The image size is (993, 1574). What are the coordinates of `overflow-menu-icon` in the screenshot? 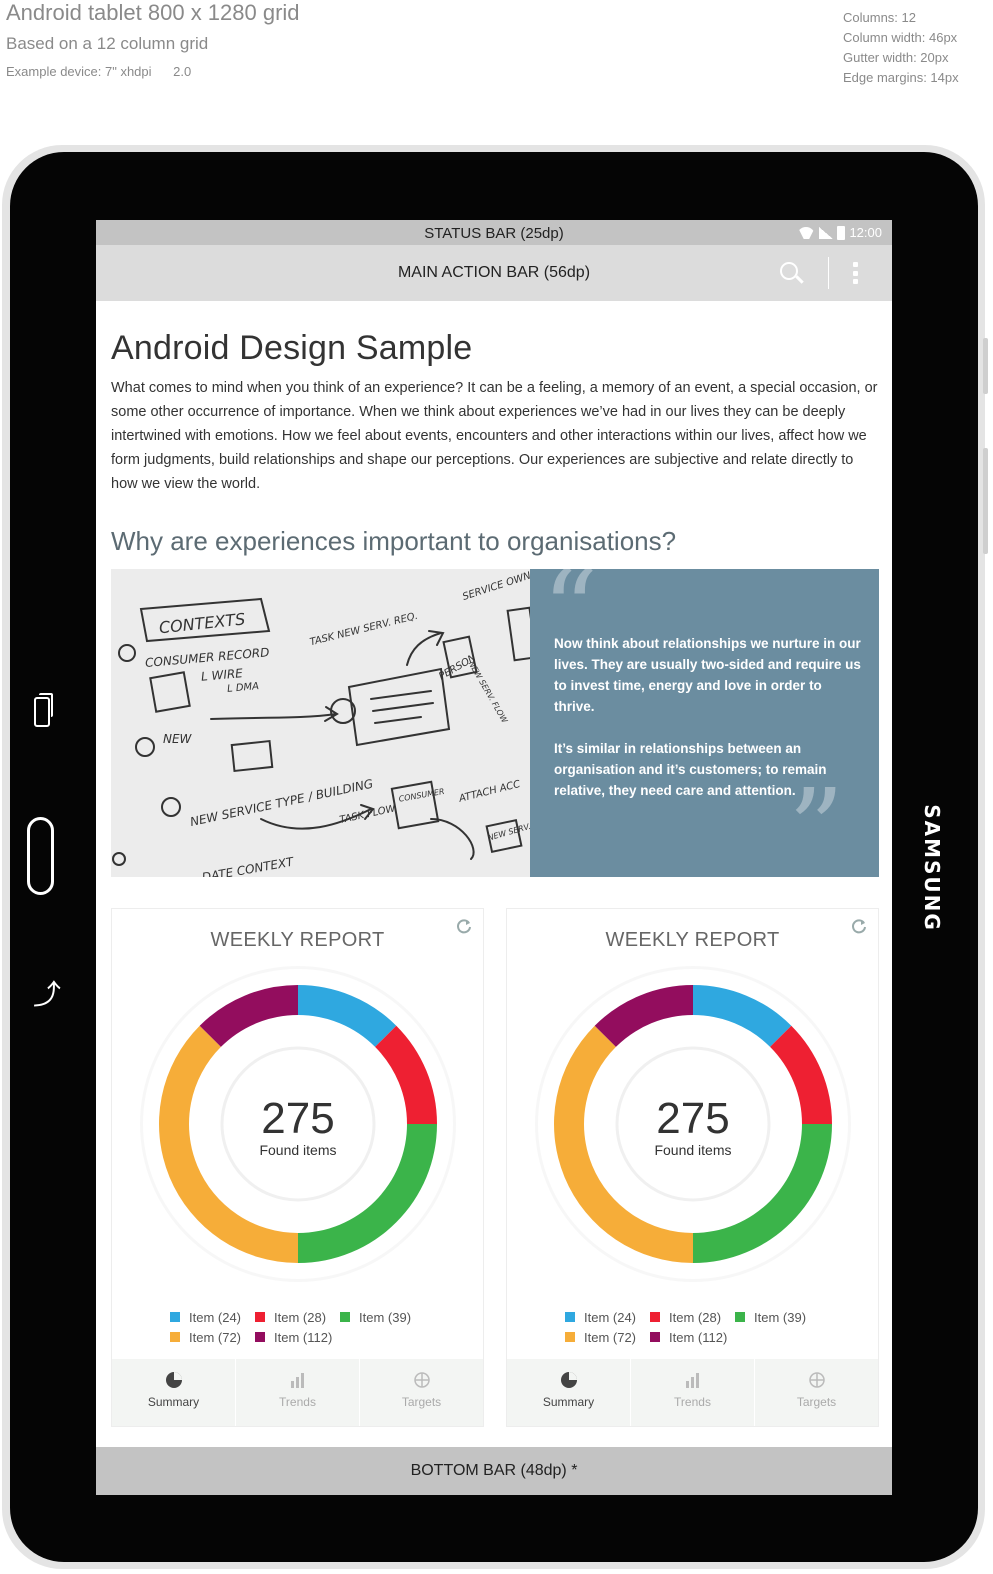 It's located at (855, 273).